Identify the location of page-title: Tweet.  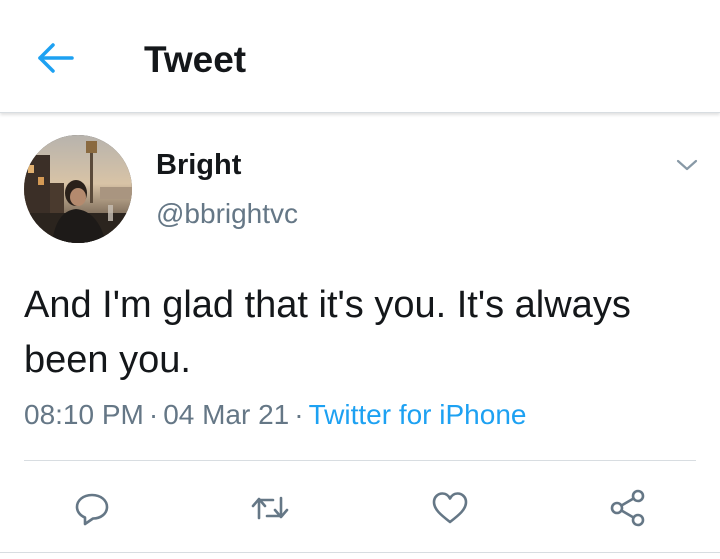
(195, 59).